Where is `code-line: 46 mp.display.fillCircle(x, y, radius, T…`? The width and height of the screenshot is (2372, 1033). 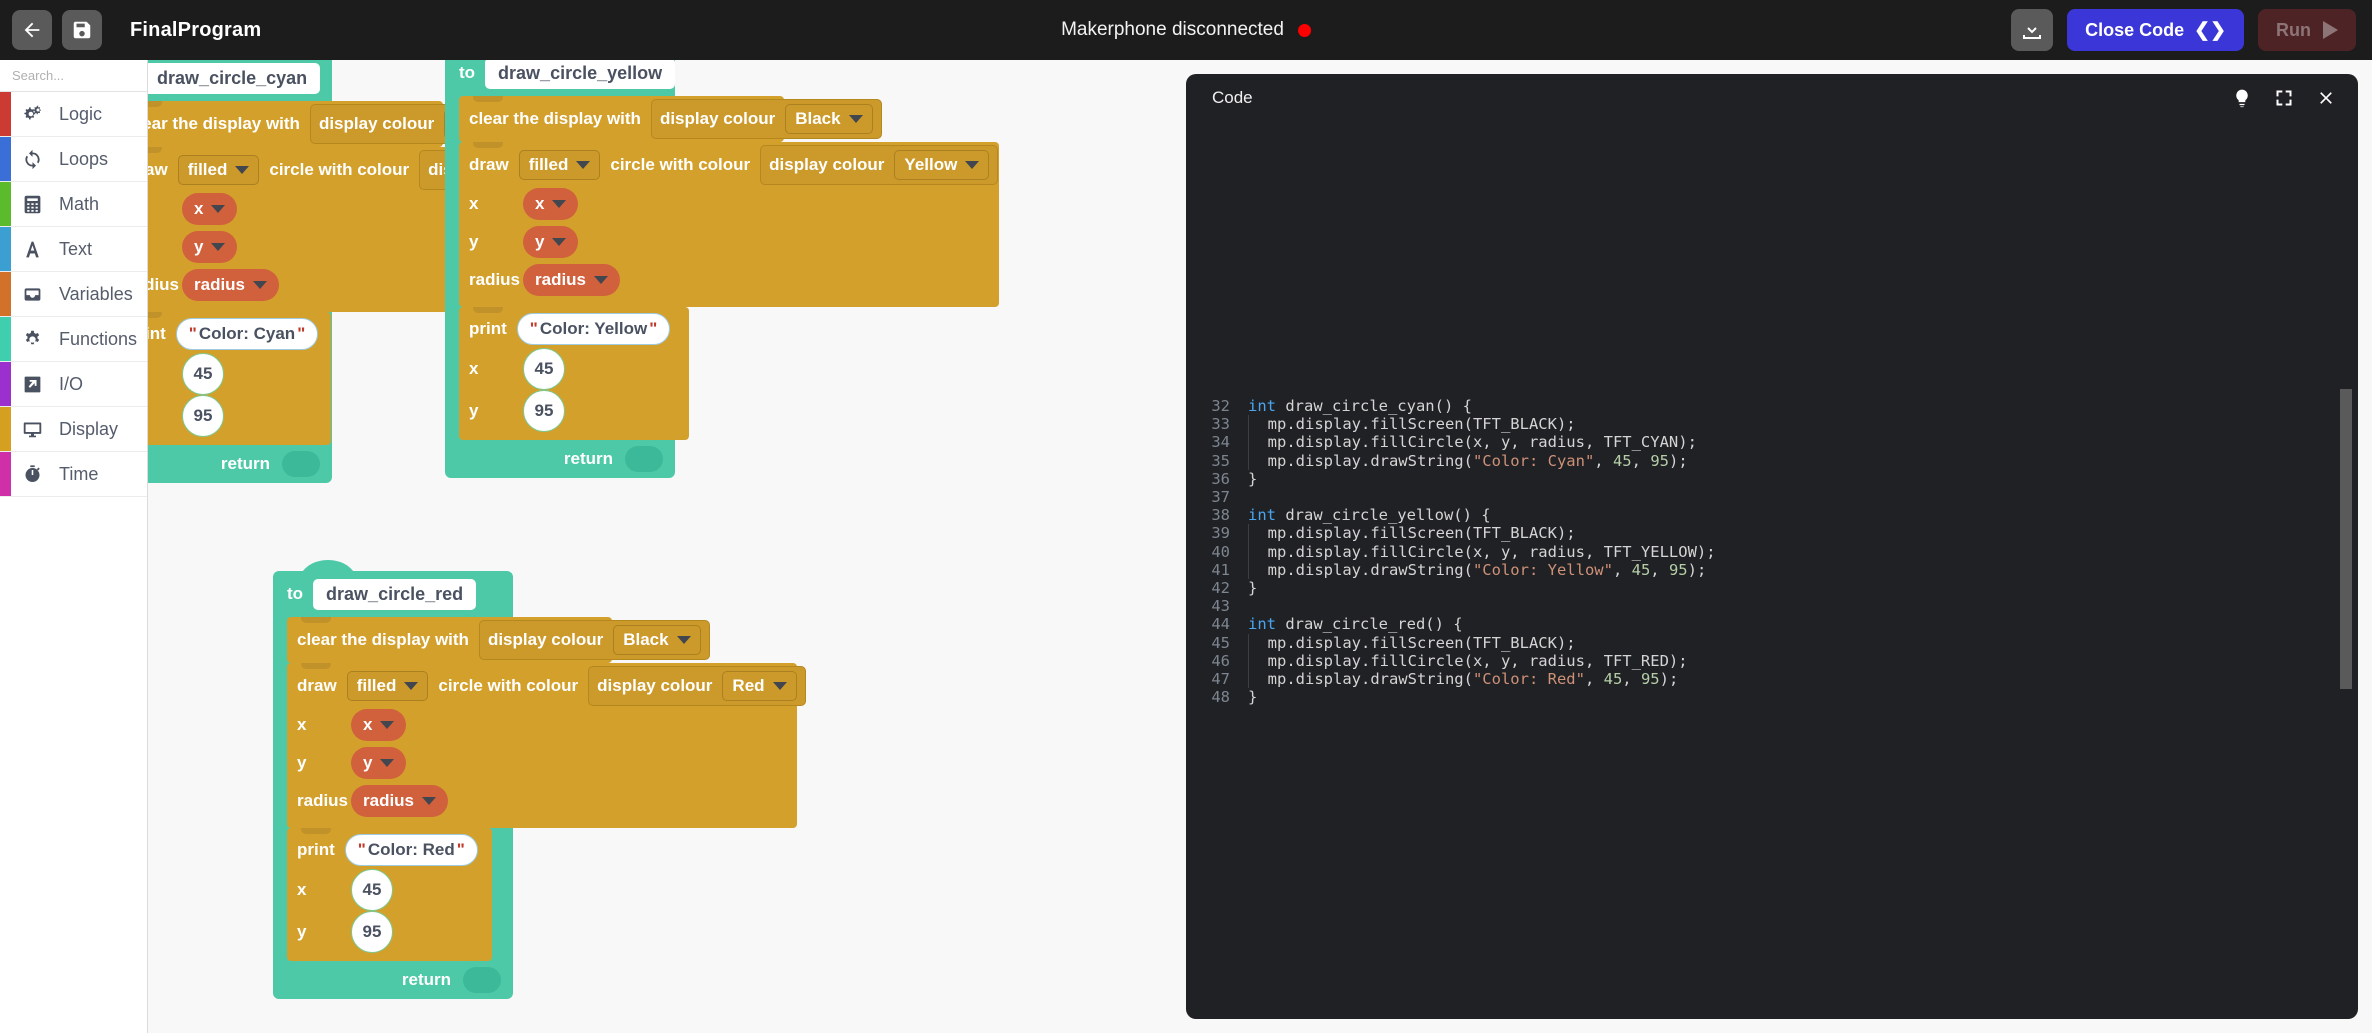 code-line: 46 mp.display.fillCircle(x, y, radius, T… is located at coordinates (1772, 661).